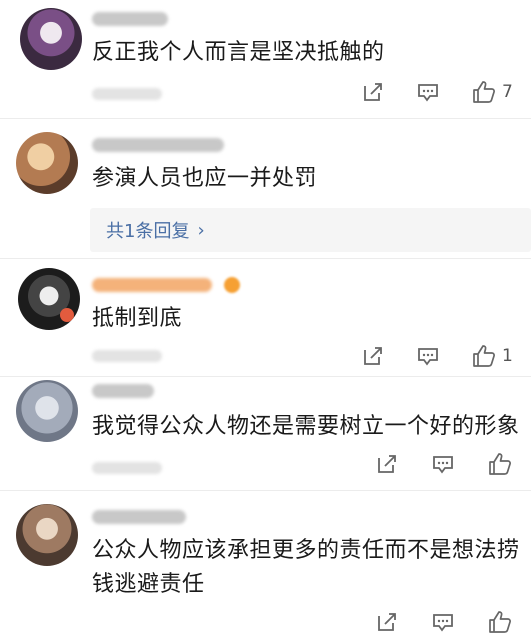 The image size is (531, 640). What do you see at coordinates (238, 52) in the screenshot?
I see `comment-text: 反正我个人而言是坚决抵触的` at bounding box center [238, 52].